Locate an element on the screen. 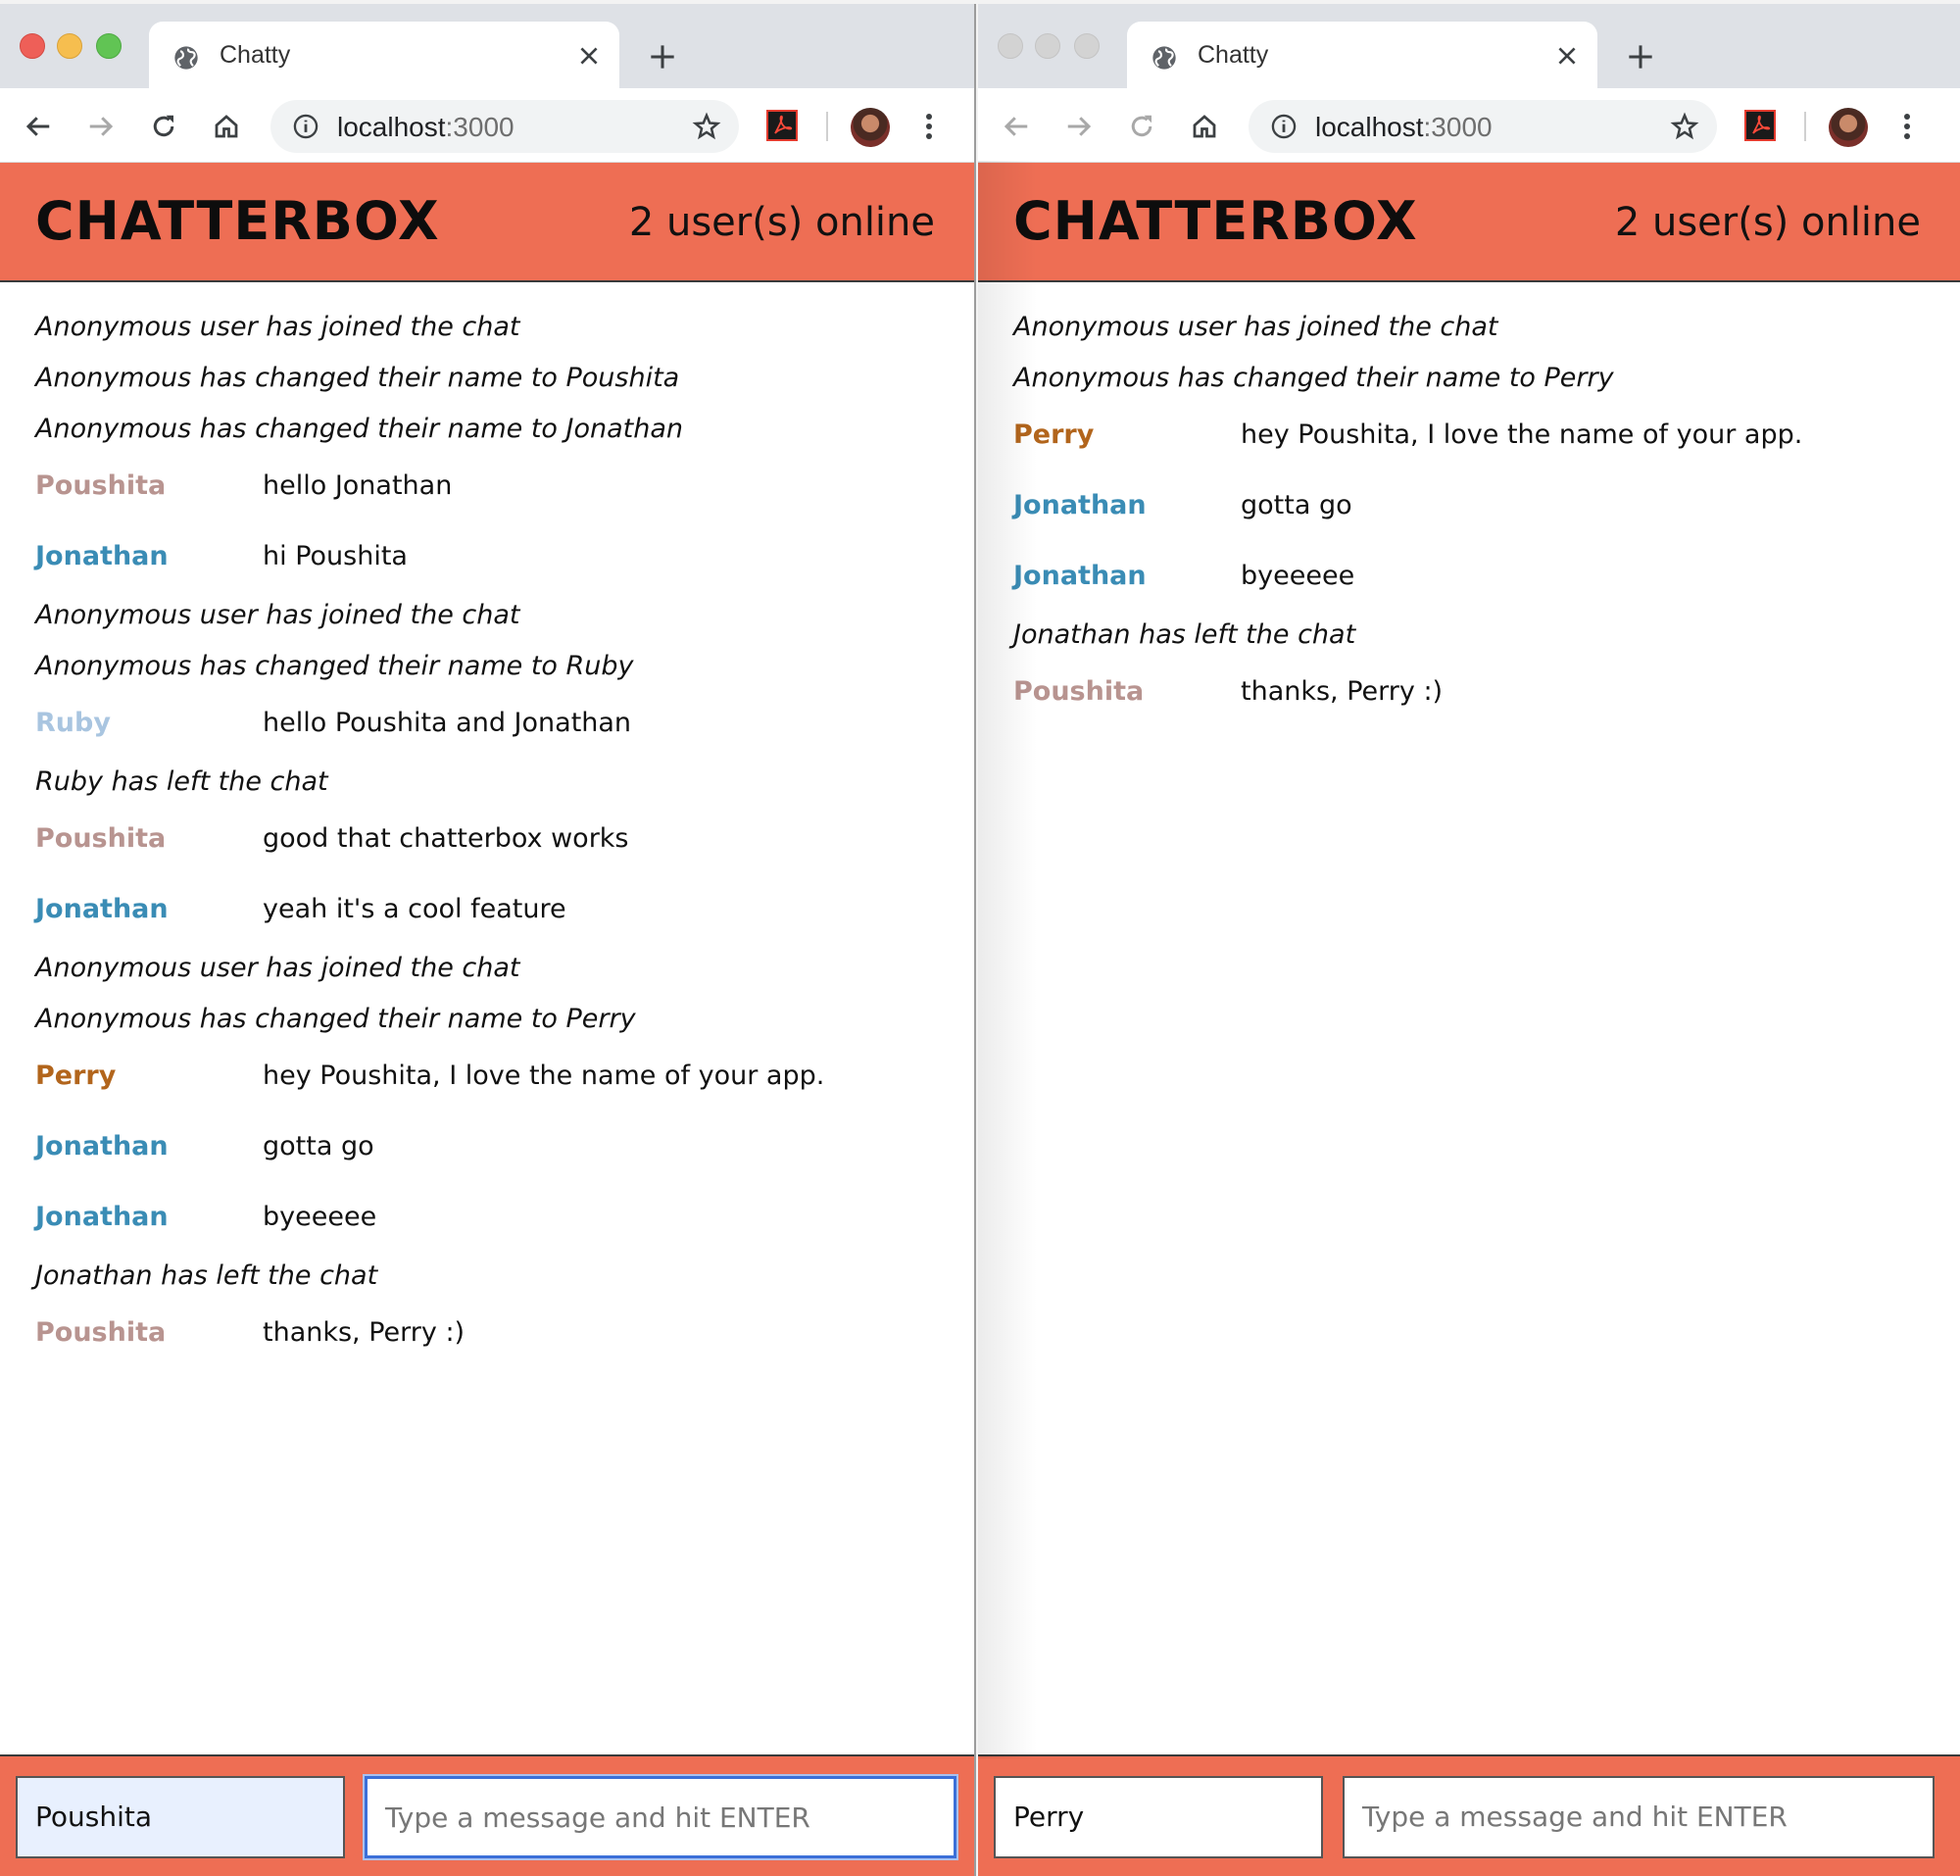 Image resolution: width=1960 pixels, height=1876 pixels. message-text: hello Jonathan is located at coordinates (358, 486).